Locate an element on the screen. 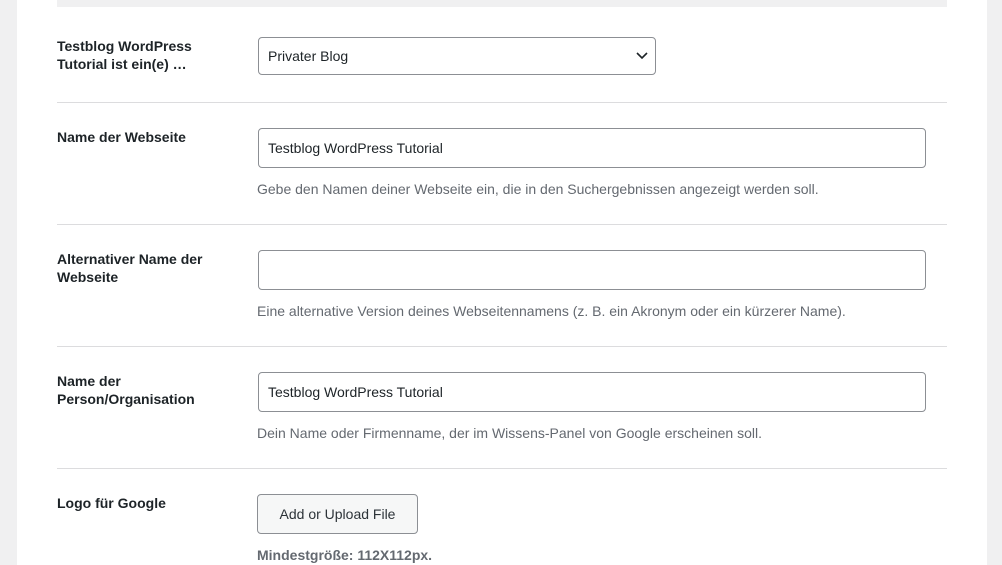  site-name-label: Name der Webseite is located at coordinates (121, 137).